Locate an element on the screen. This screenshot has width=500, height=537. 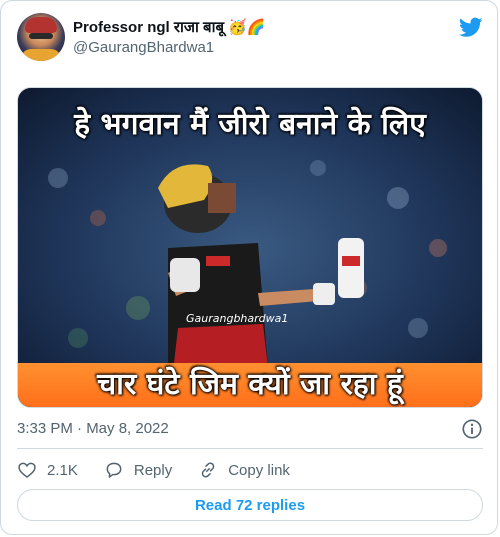
tweet-actions: 2.1K Reply Copy link is located at coordinates (166, 470).